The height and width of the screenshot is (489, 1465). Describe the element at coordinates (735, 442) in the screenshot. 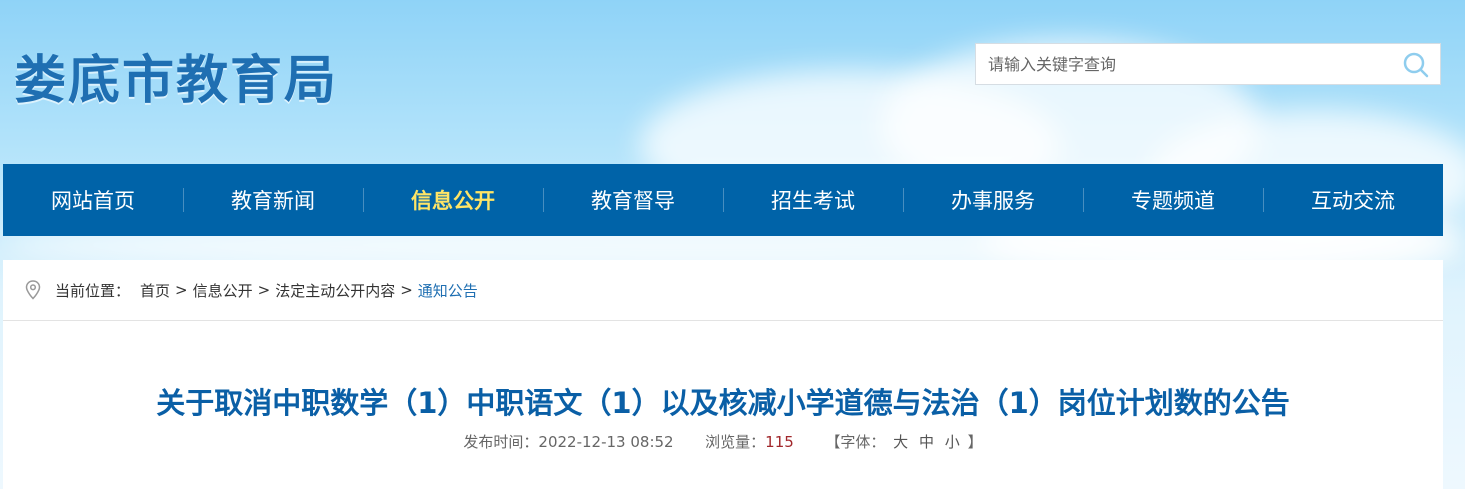

I see `views-label: 浏览量：` at that location.